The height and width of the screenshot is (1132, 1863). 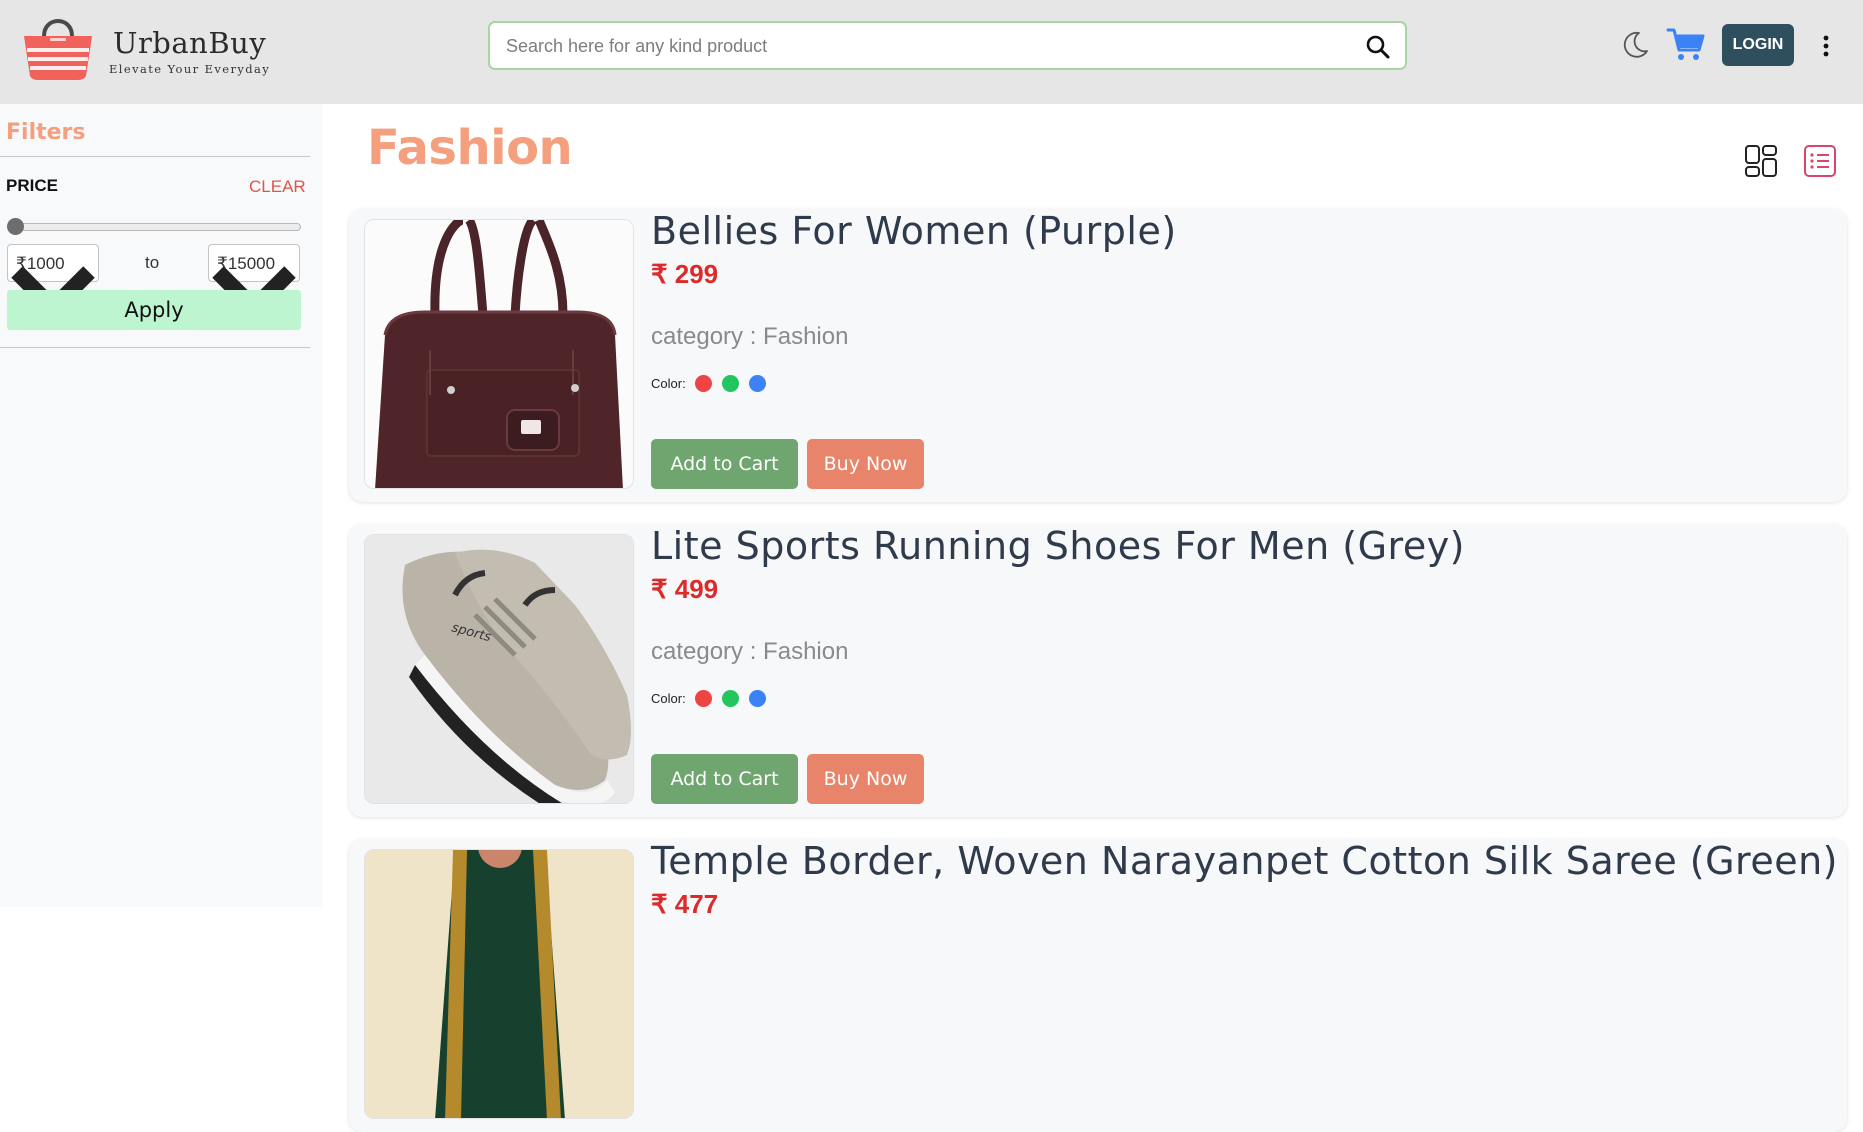 I want to click on product-title: Bellies For Women (Purple), so click(x=914, y=231).